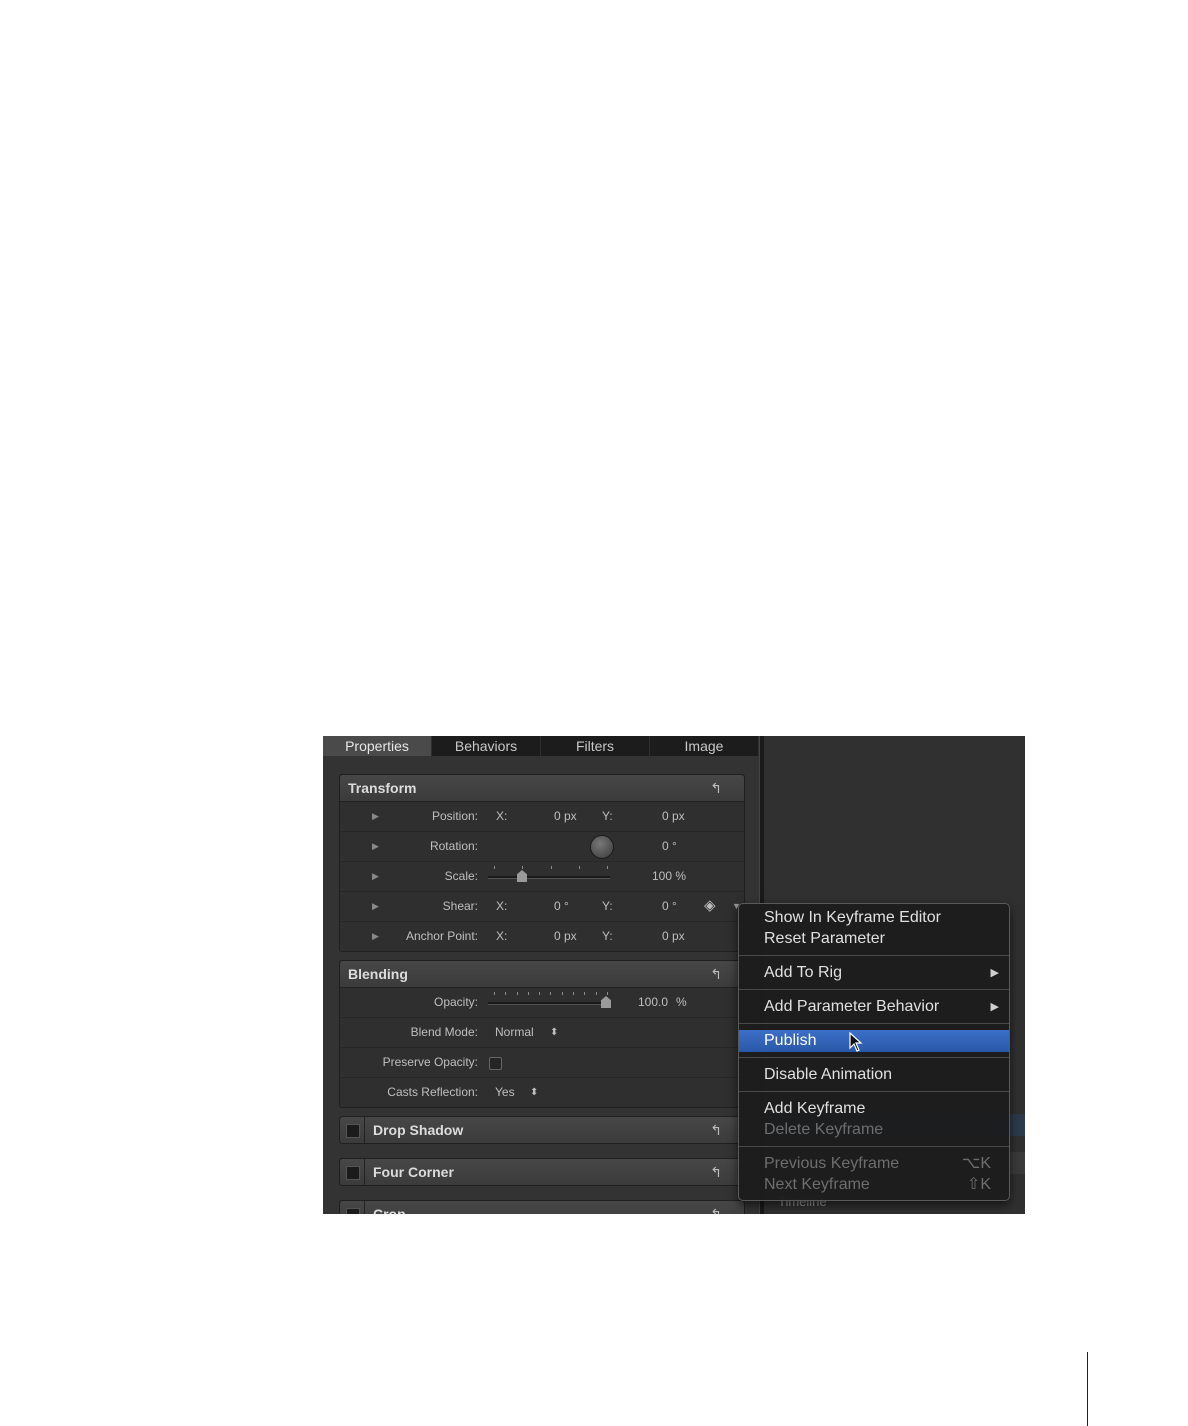 The height and width of the screenshot is (1426, 1188). I want to click on position-row: ▶ Position: X: 0 px Y: 0 px, so click(542, 817).